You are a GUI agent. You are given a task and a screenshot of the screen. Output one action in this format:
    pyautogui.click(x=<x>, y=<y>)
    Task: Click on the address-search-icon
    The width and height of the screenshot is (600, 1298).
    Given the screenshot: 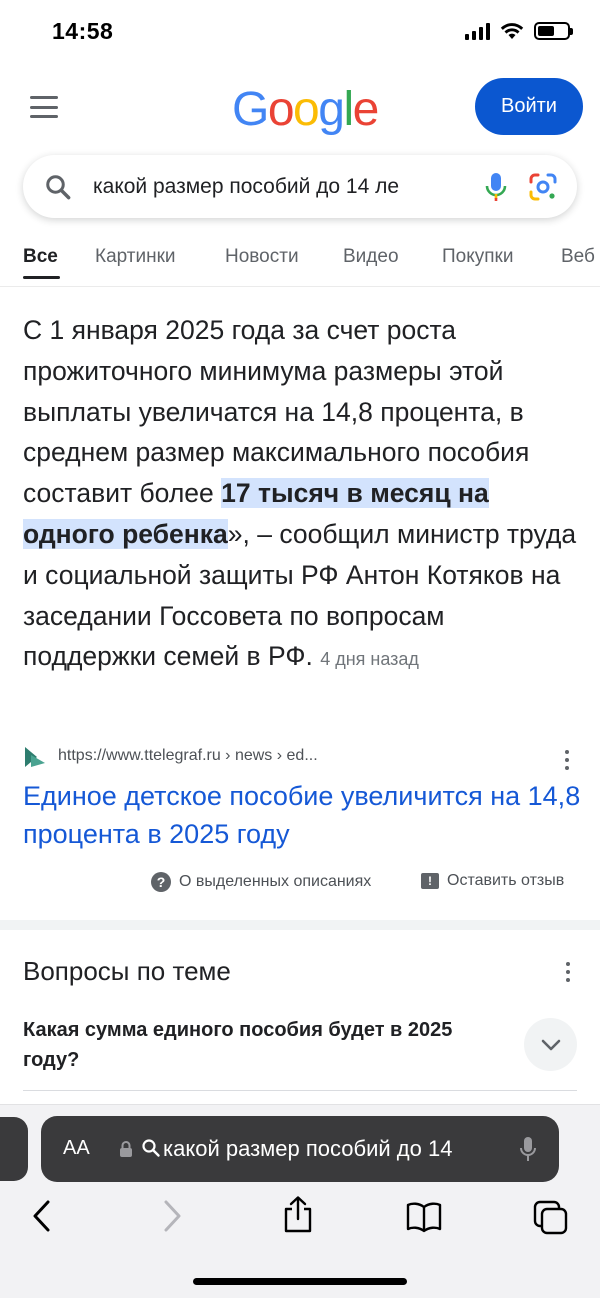 What is the action you would take?
    pyautogui.click(x=151, y=1148)
    